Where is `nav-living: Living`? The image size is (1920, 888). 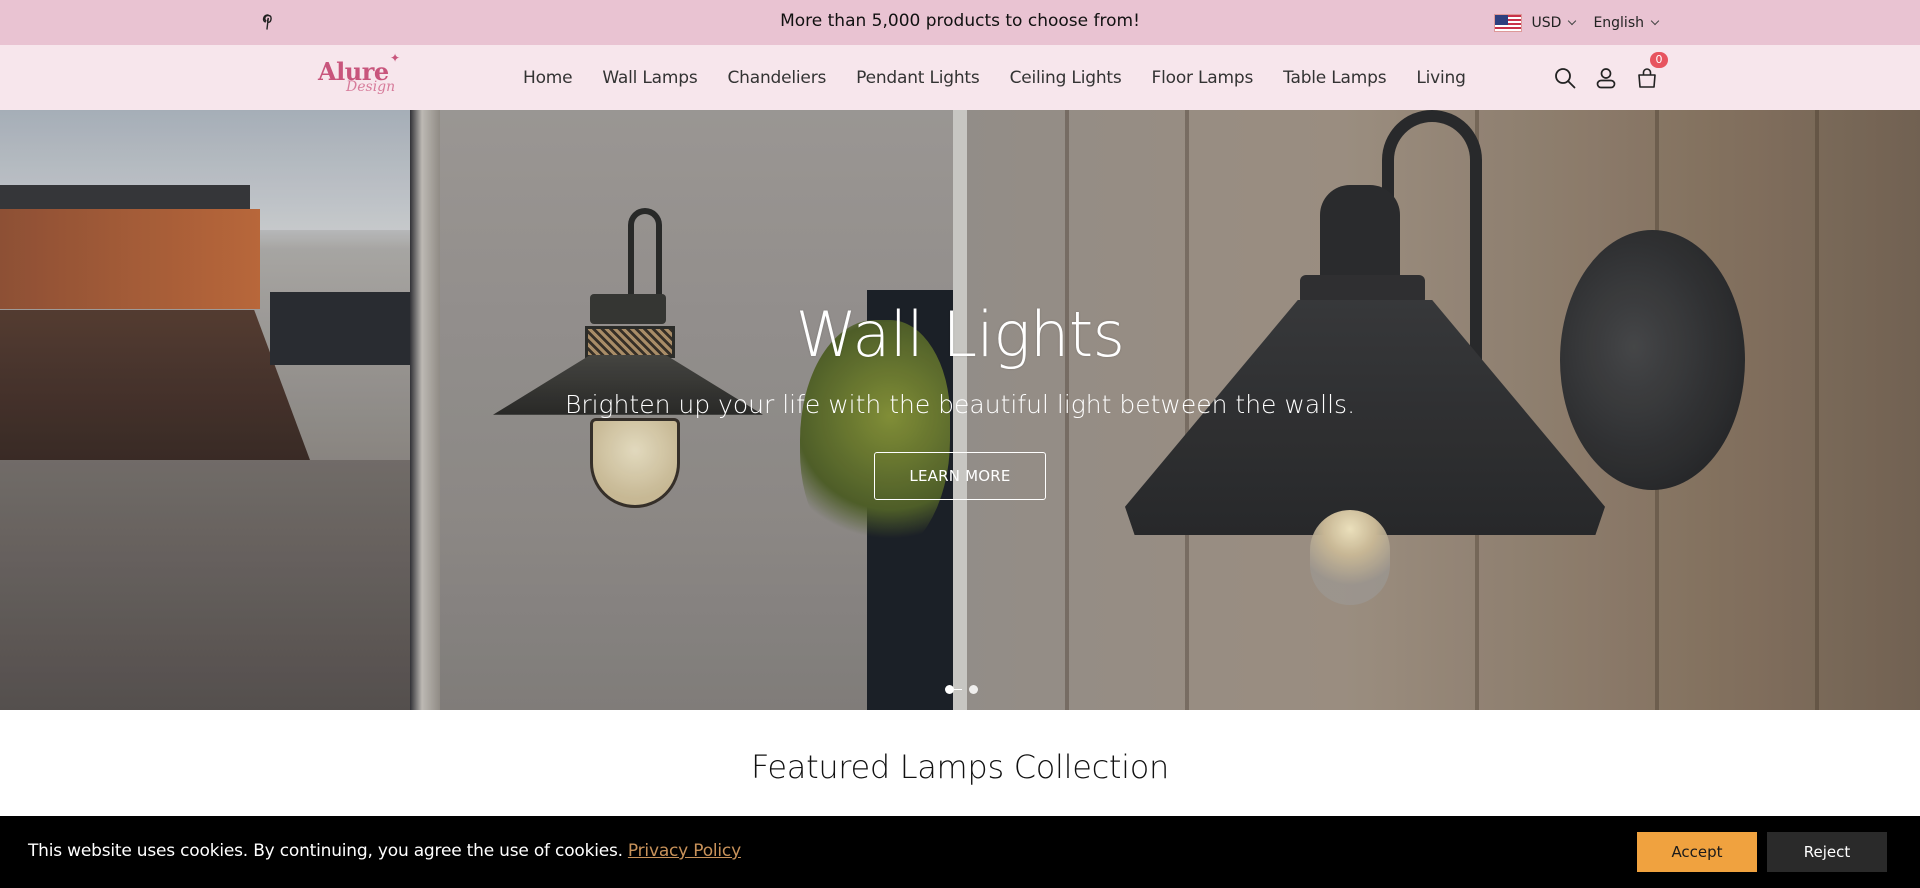 nav-living: Living is located at coordinates (1441, 78).